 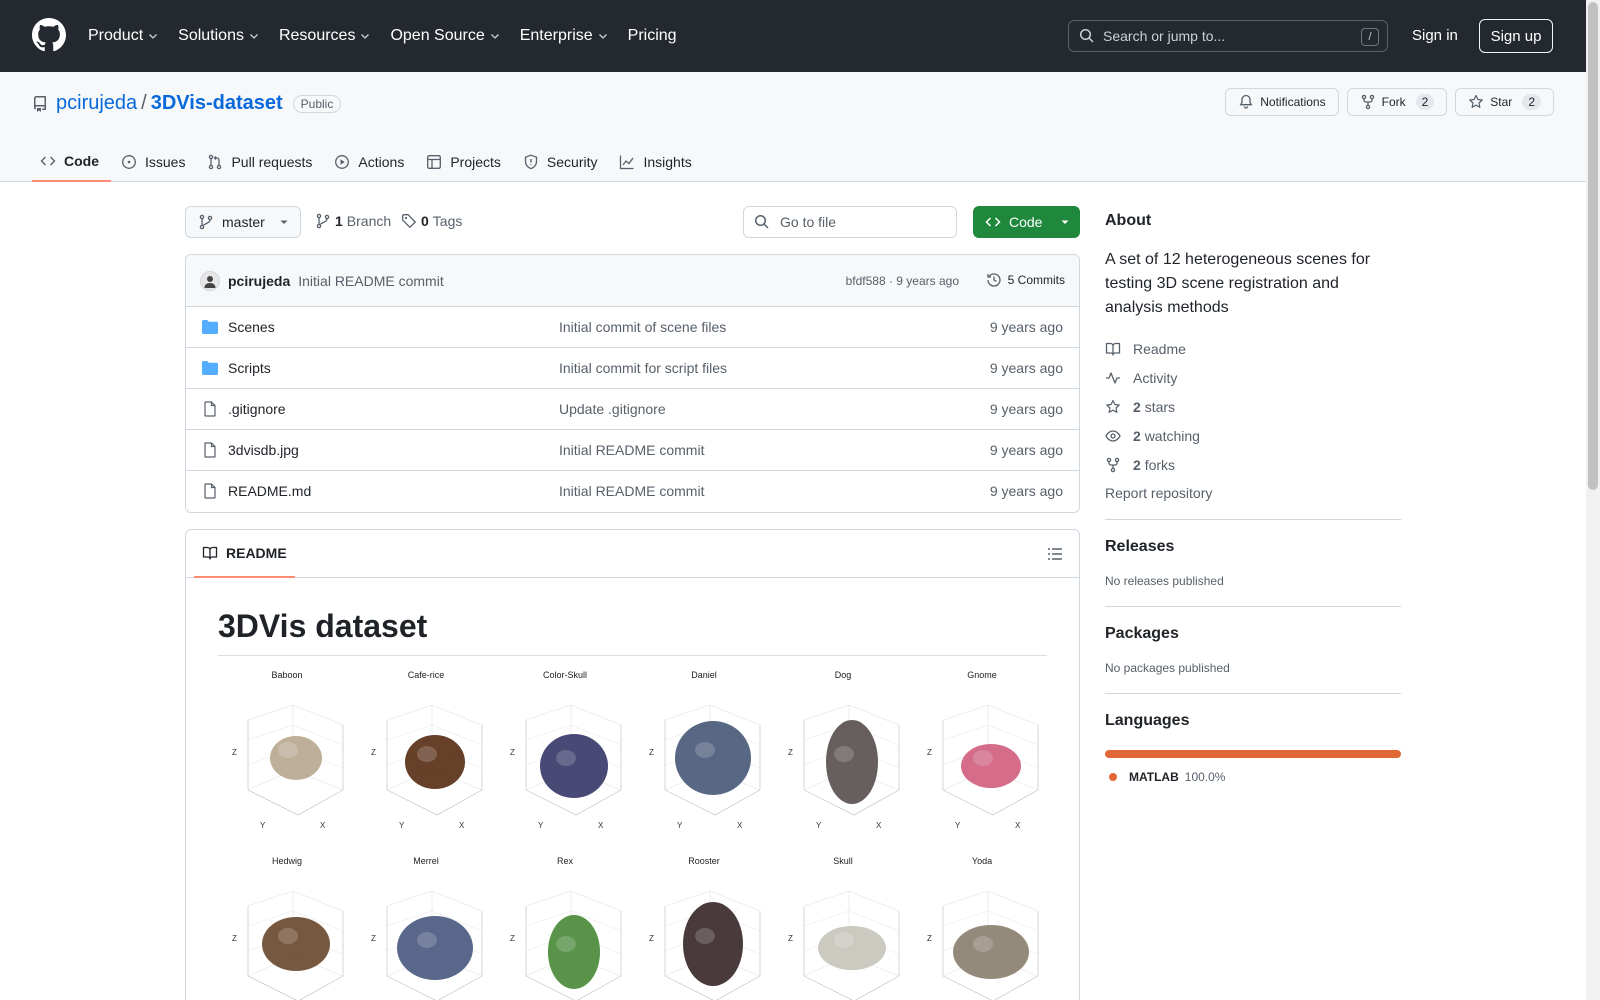 What do you see at coordinates (48, 161) in the screenshot?
I see `code-icon` at bounding box center [48, 161].